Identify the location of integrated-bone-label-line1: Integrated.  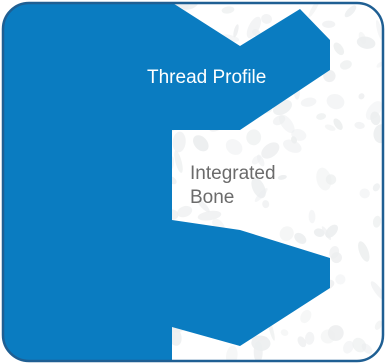
(233, 173).